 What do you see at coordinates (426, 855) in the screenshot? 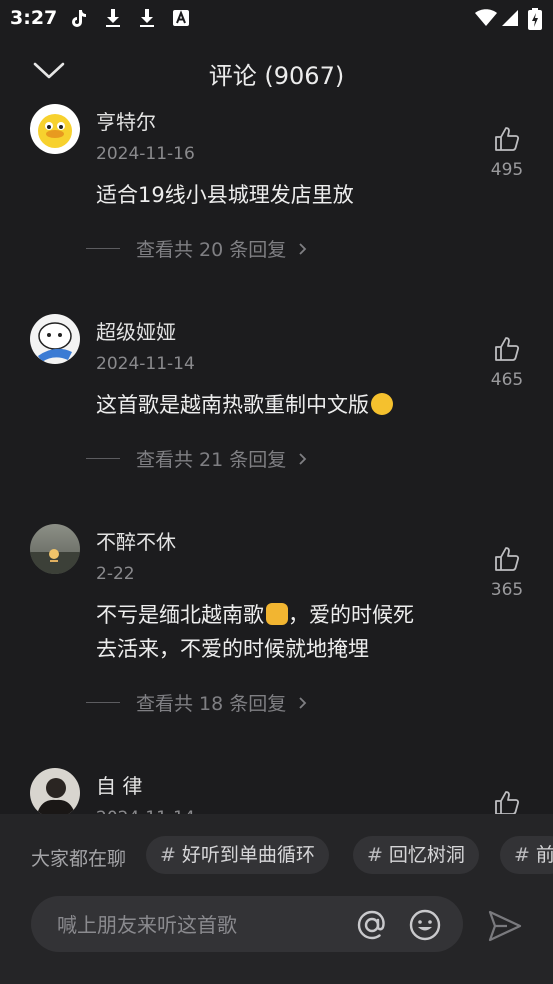
I see `topic-chip-label: 回忆树洞` at bounding box center [426, 855].